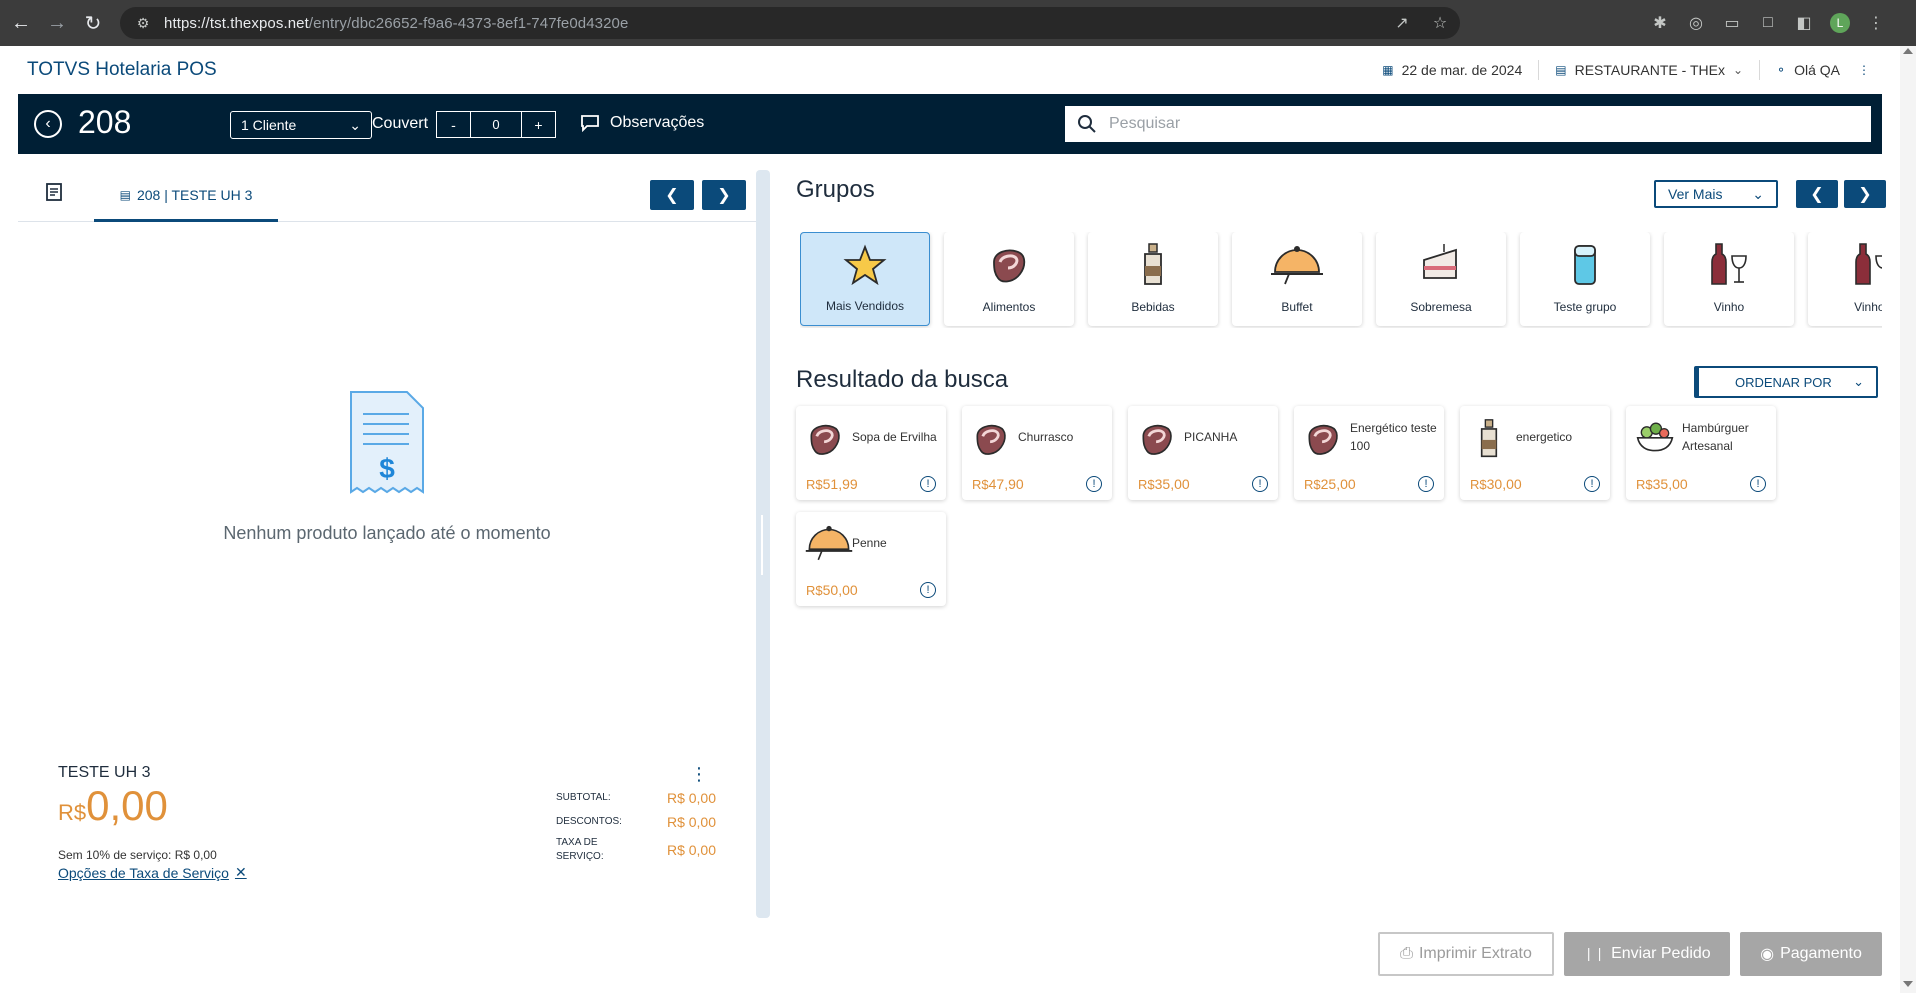 The width and height of the screenshot is (1916, 993). I want to click on group-label: Mais Vendidos, so click(865, 306).